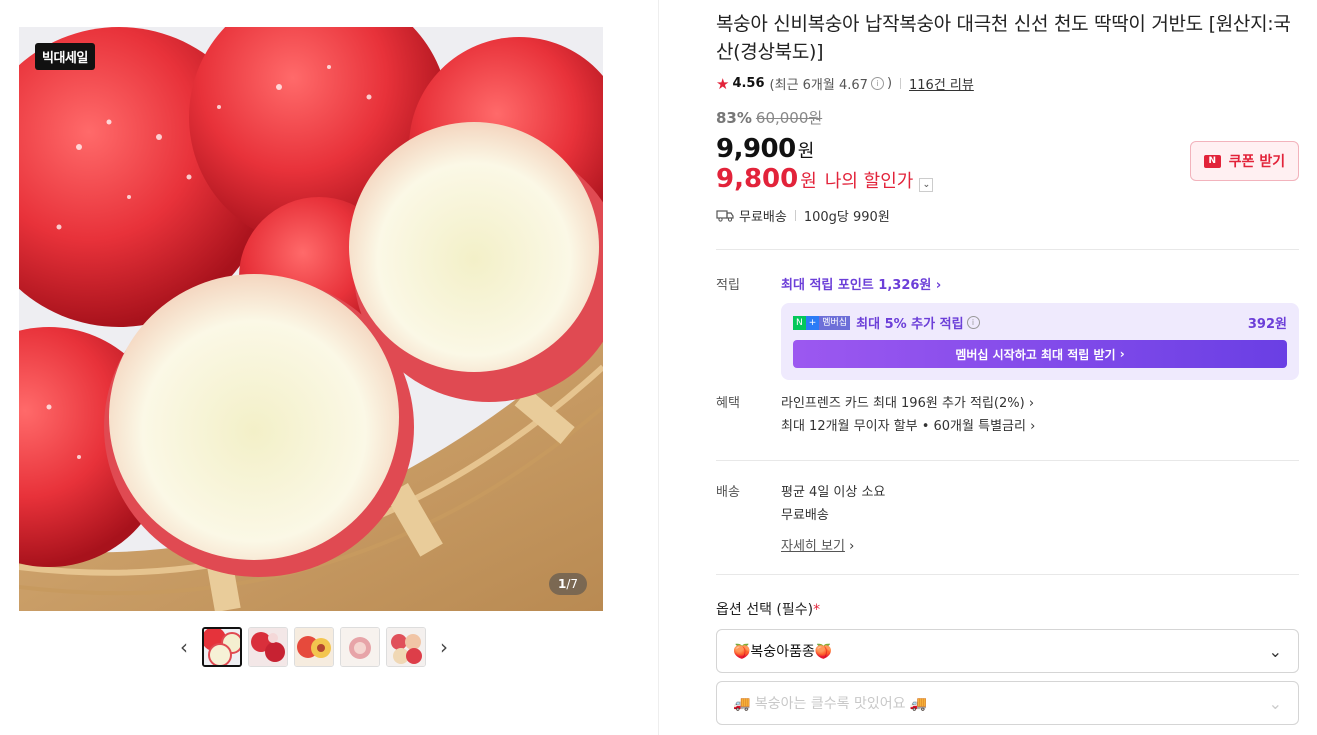 This screenshot has width=1317, height=735. What do you see at coordinates (789, 118) in the screenshot?
I see `original-price: 60,000원` at bounding box center [789, 118].